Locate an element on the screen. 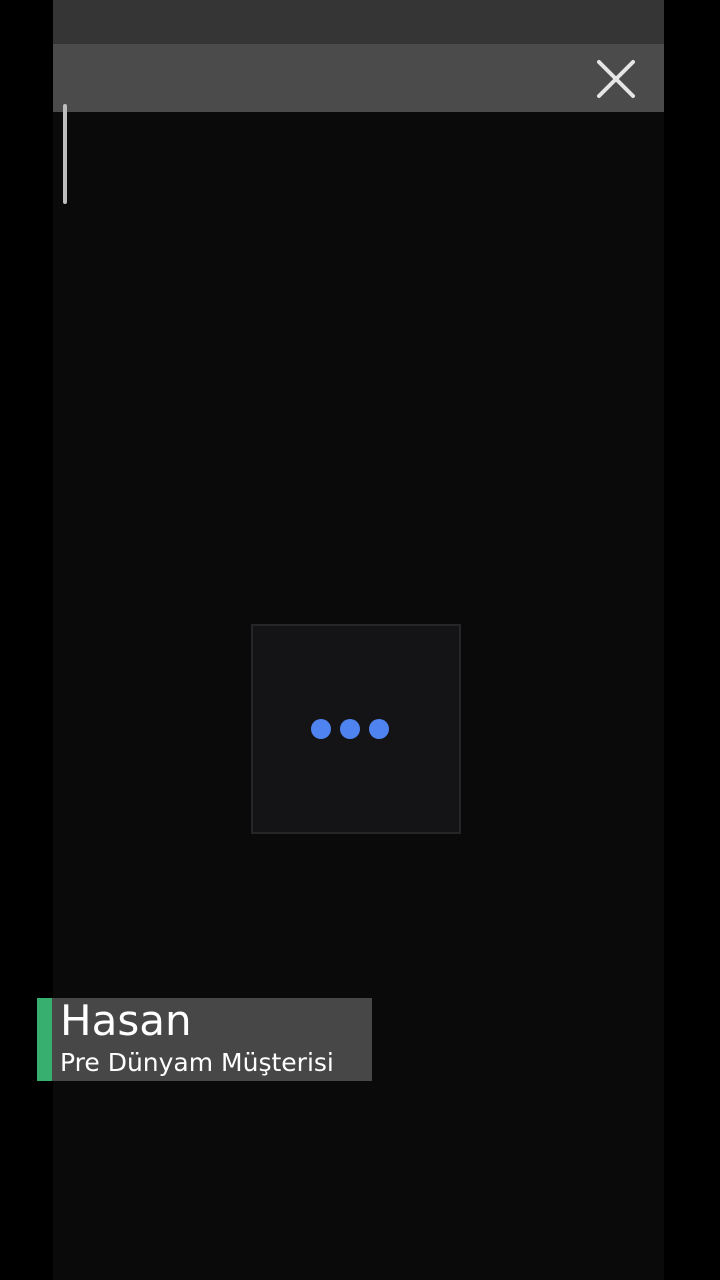  caption-text: Hasan Pre Dünyam Müşterisi is located at coordinates (193, 1039).